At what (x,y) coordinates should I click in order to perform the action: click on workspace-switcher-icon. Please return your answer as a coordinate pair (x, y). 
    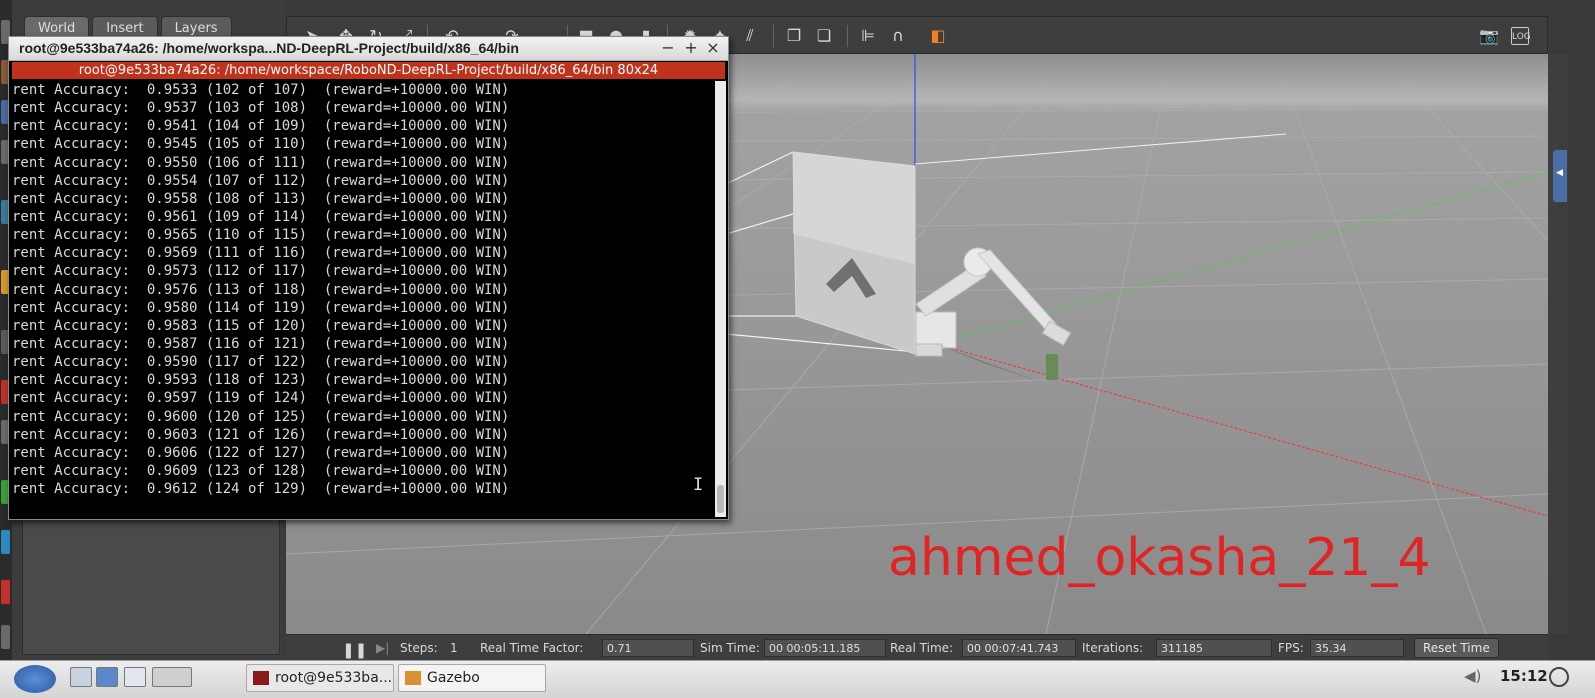
    Looking at the image, I should click on (172, 677).